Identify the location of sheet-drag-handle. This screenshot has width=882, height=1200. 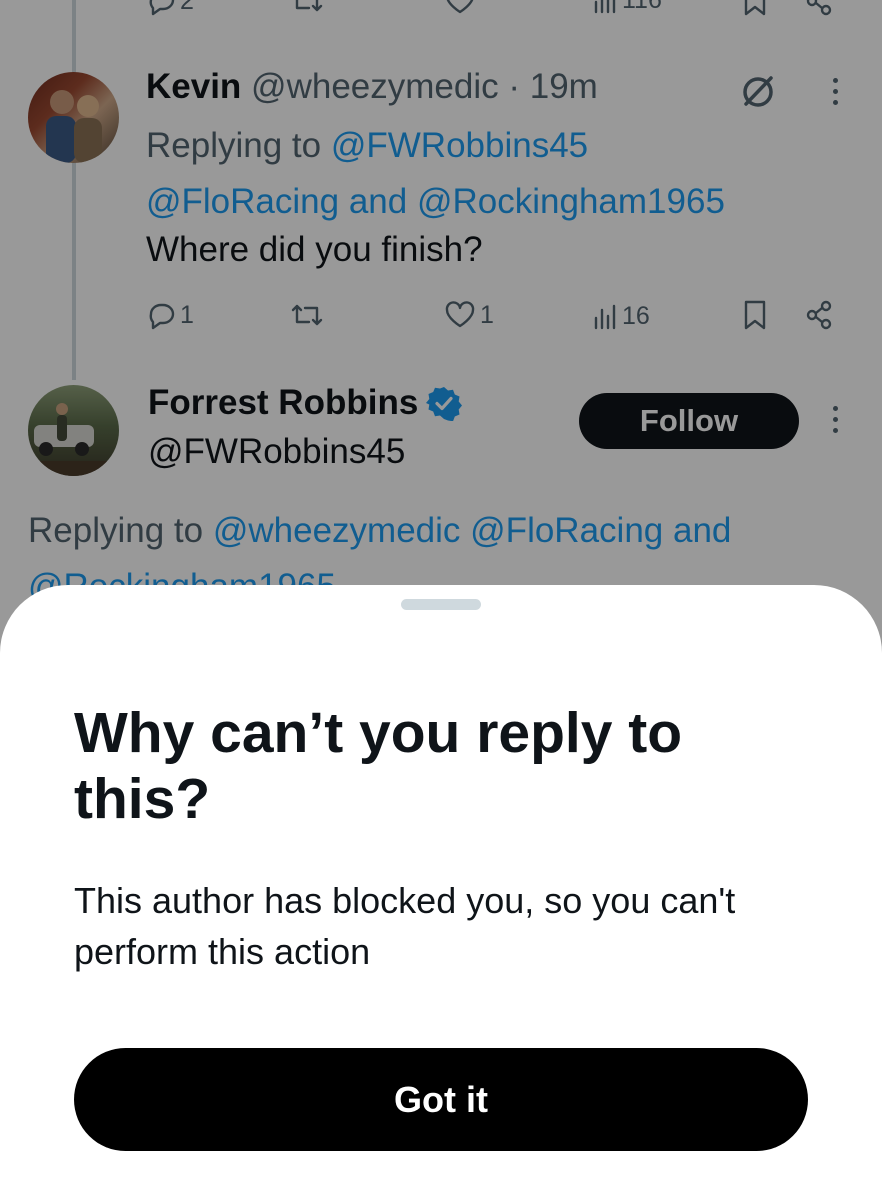
(441, 604).